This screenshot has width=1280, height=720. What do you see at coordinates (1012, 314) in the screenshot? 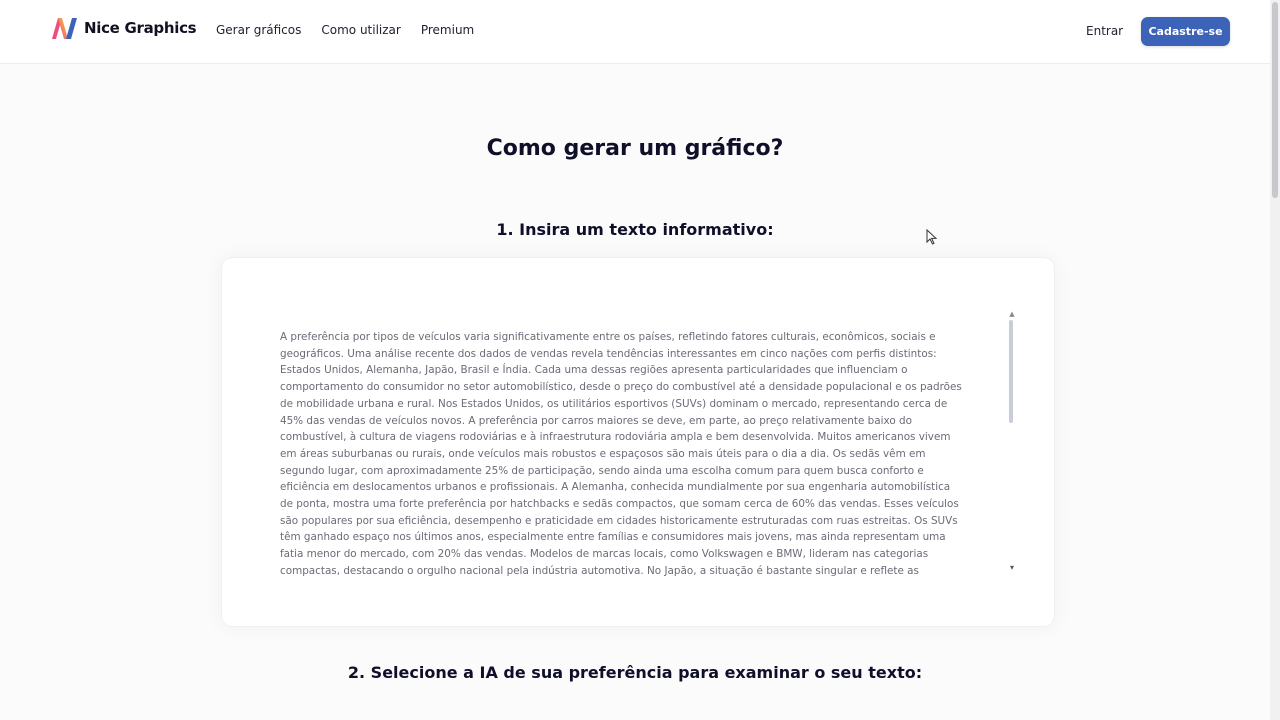
I see `chevron-up-icon: ▲` at bounding box center [1012, 314].